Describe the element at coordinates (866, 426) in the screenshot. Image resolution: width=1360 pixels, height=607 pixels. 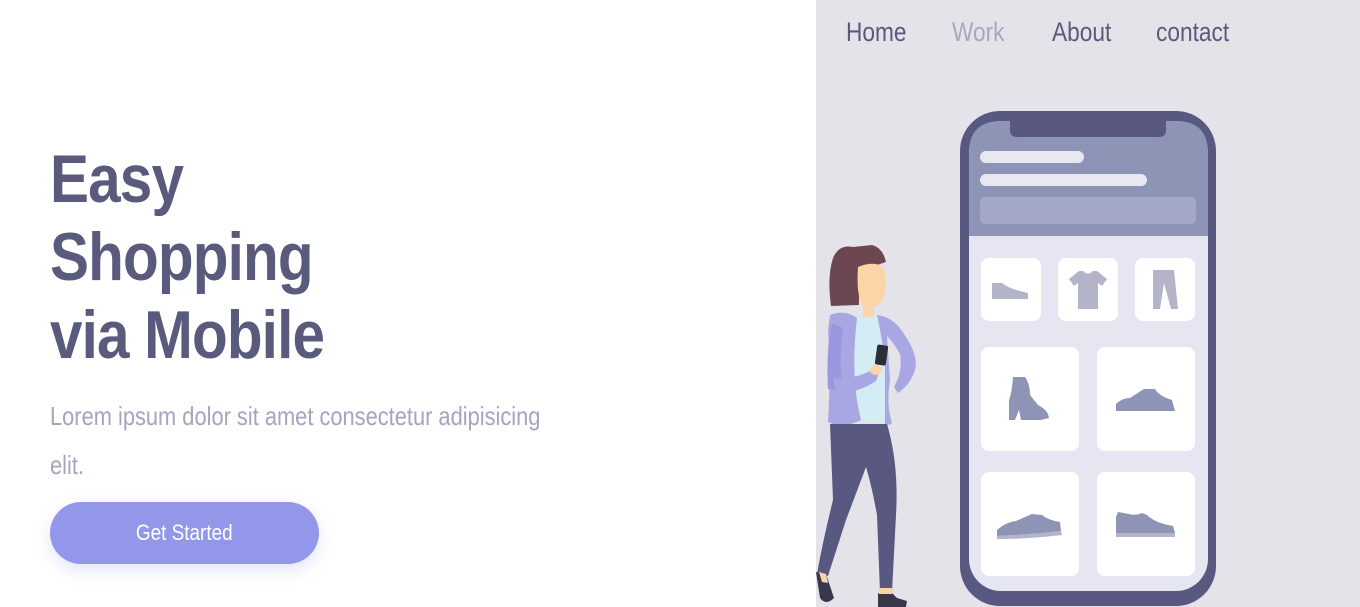
I see `woman-illustration` at that location.